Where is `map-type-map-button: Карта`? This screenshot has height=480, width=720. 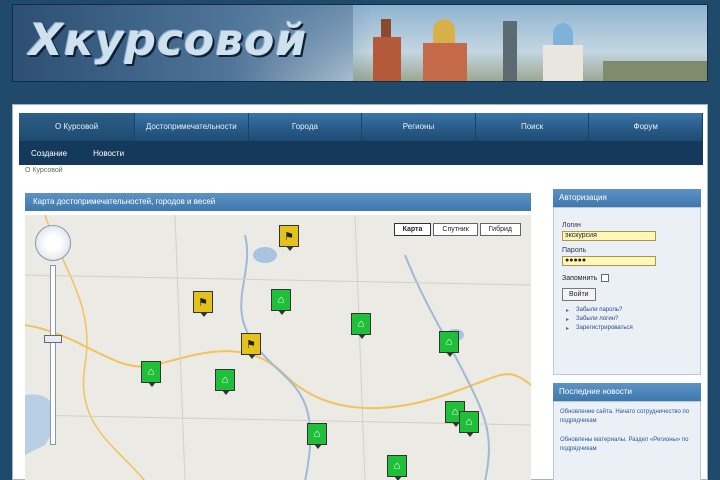 map-type-map-button: Карта is located at coordinates (412, 229).